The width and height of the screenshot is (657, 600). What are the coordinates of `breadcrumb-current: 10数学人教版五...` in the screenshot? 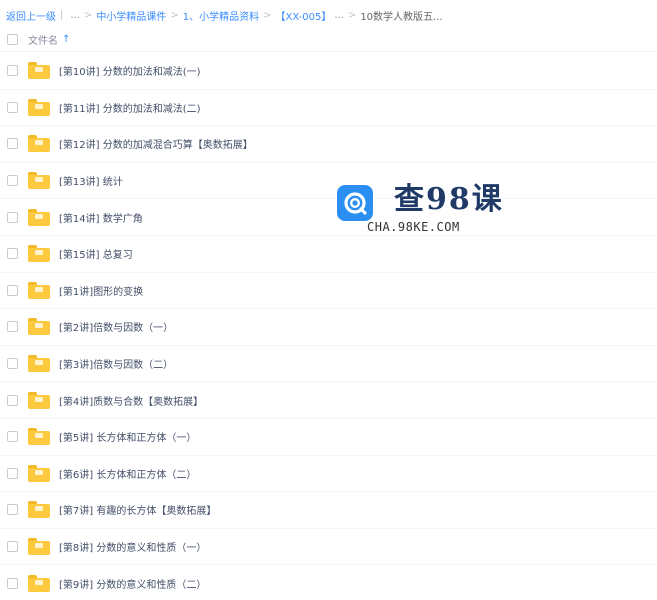 It's located at (401, 17).